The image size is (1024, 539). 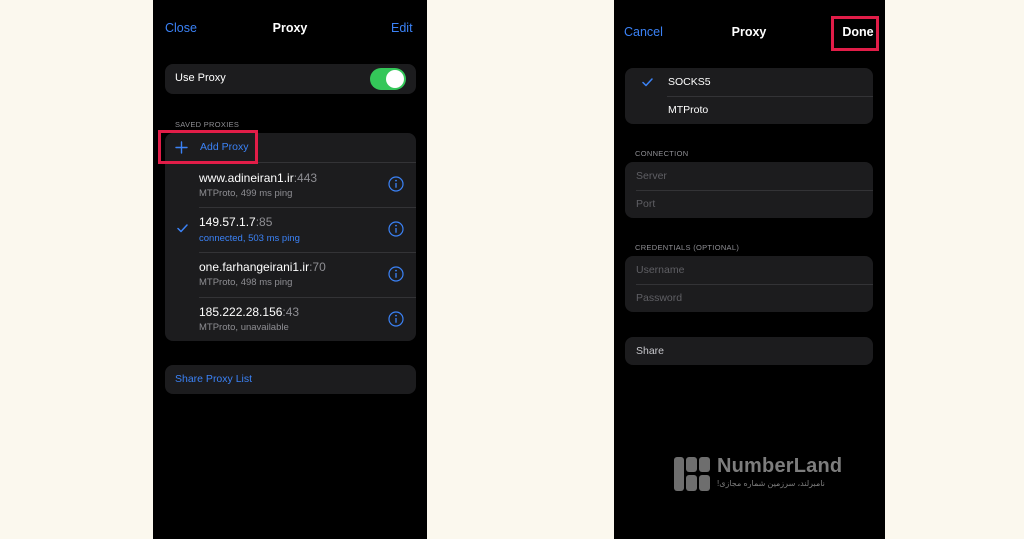 What do you see at coordinates (749, 110) in the screenshot?
I see `type-option-mtproto: MTProto` at bounding box center [749, 110].